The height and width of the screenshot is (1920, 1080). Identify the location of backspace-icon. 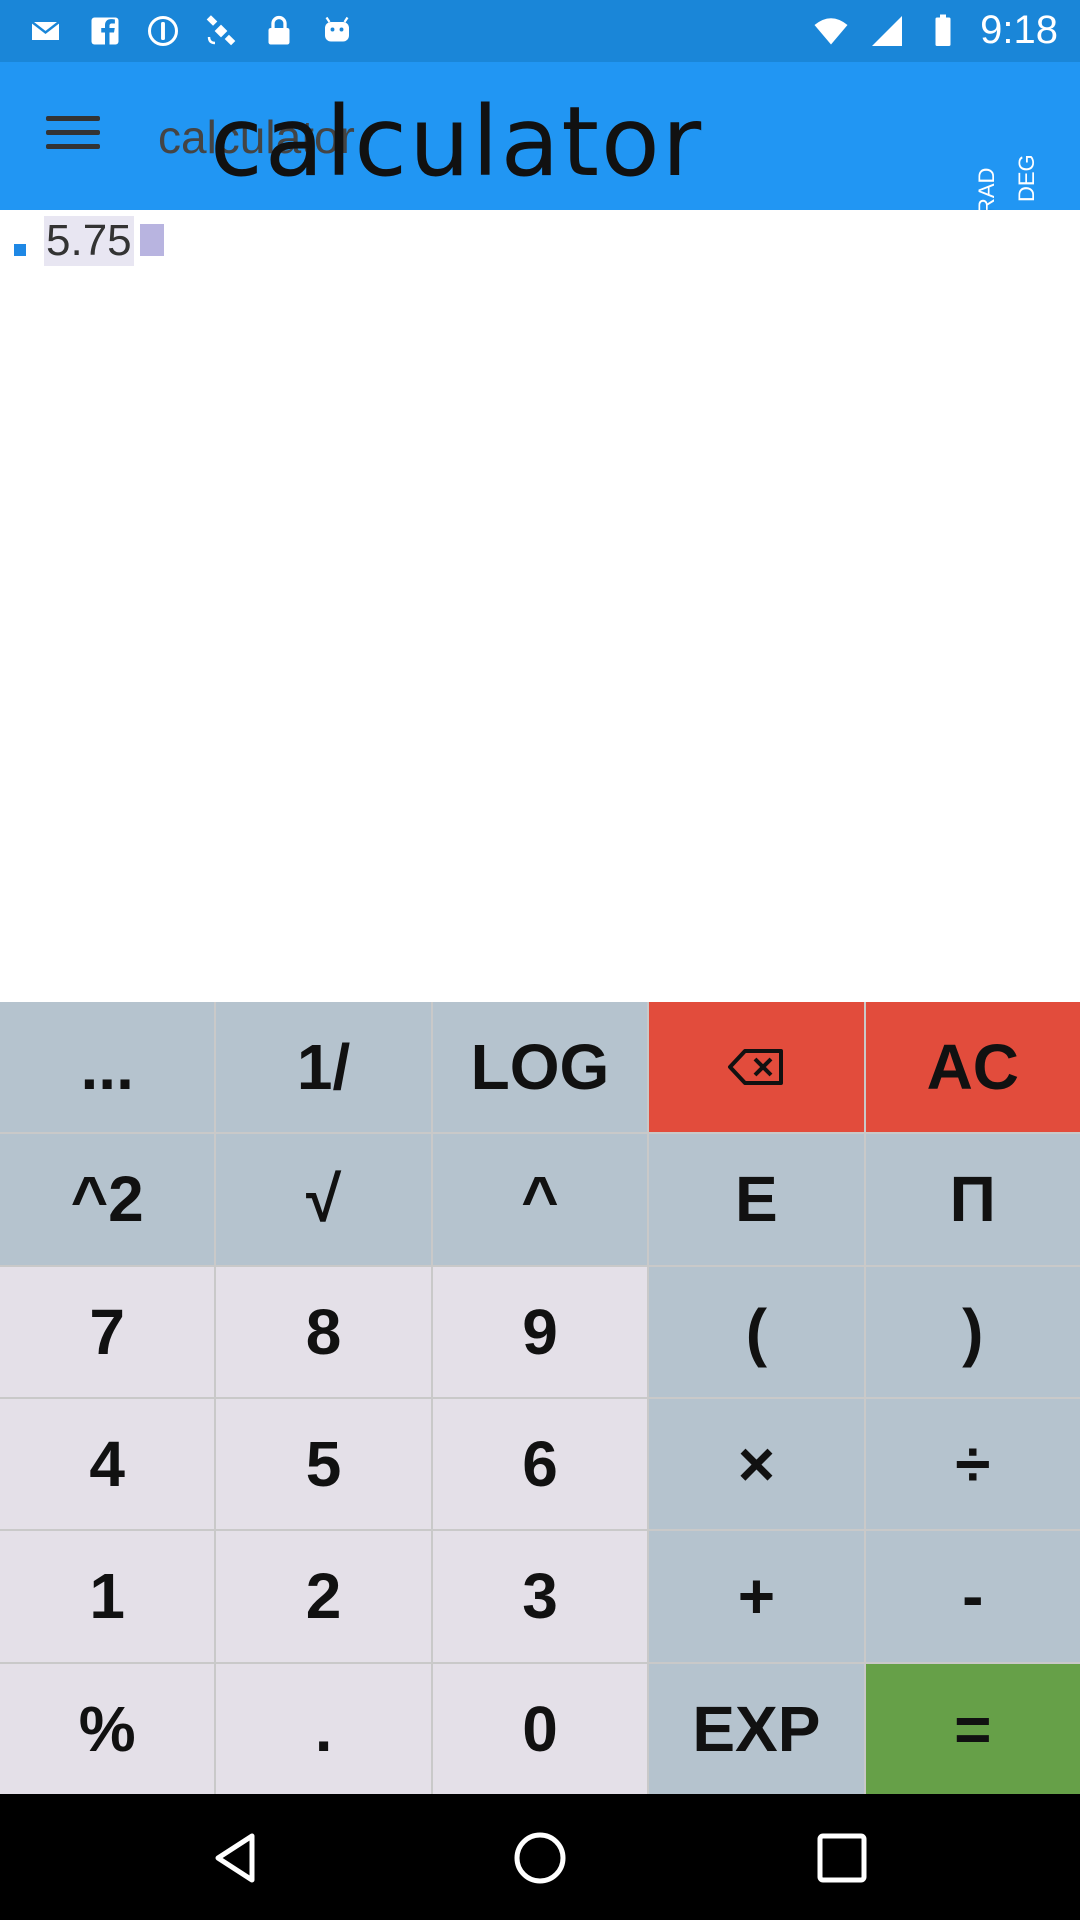
(756, 1067).